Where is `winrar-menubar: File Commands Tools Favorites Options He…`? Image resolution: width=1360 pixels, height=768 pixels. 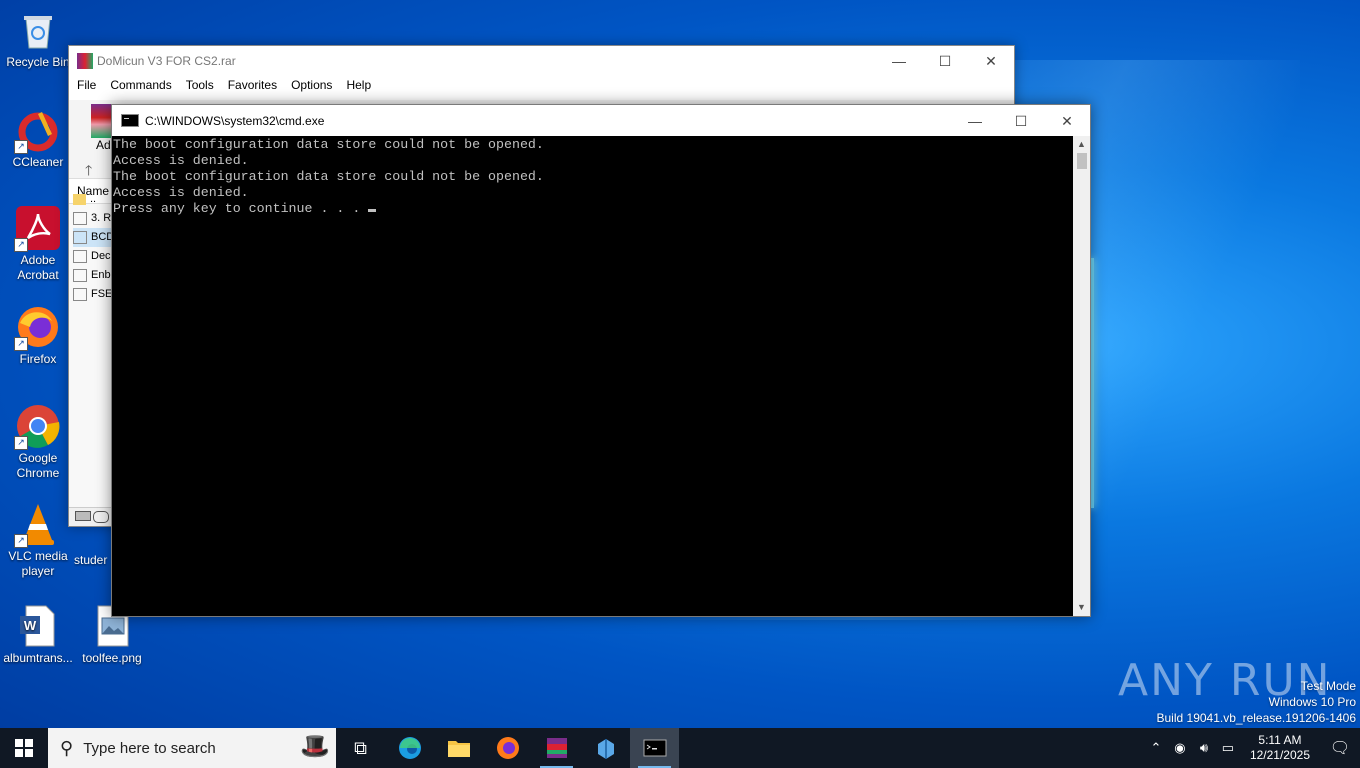 winrar-menubar: File Commands Tools Favorites Options He… is located at coordinates (541, 86).